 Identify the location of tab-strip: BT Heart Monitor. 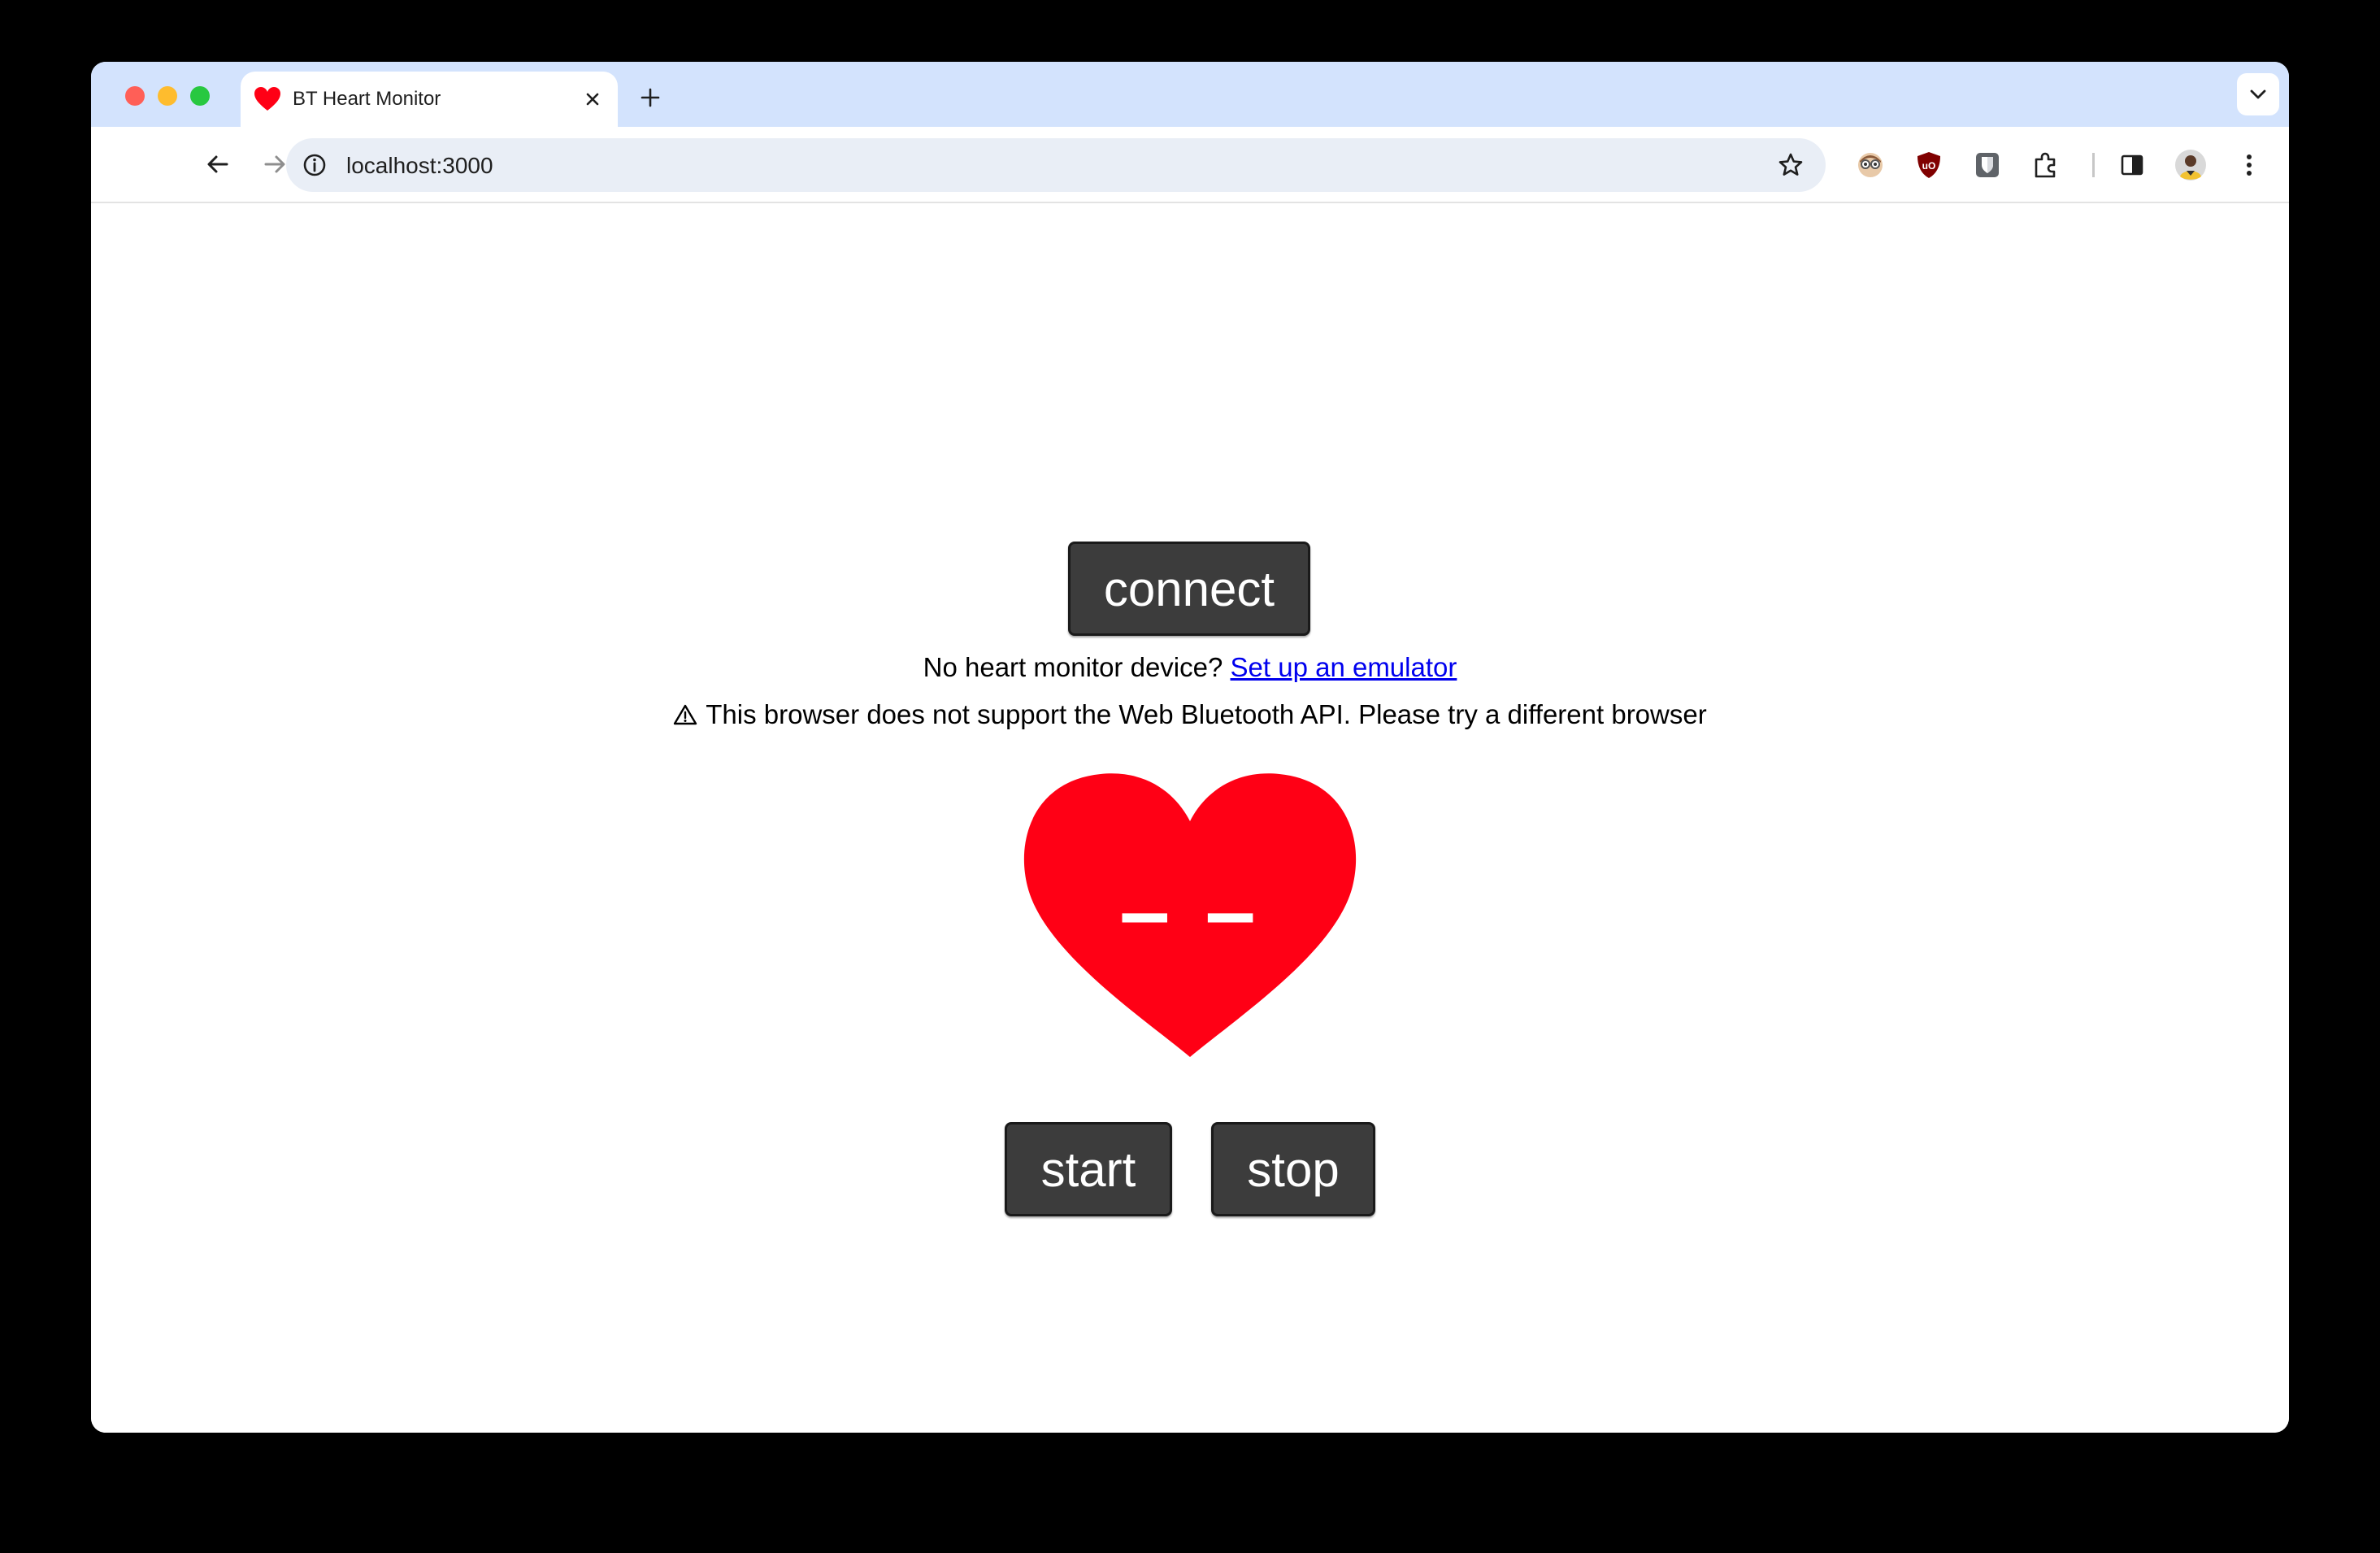
(1190, 94).